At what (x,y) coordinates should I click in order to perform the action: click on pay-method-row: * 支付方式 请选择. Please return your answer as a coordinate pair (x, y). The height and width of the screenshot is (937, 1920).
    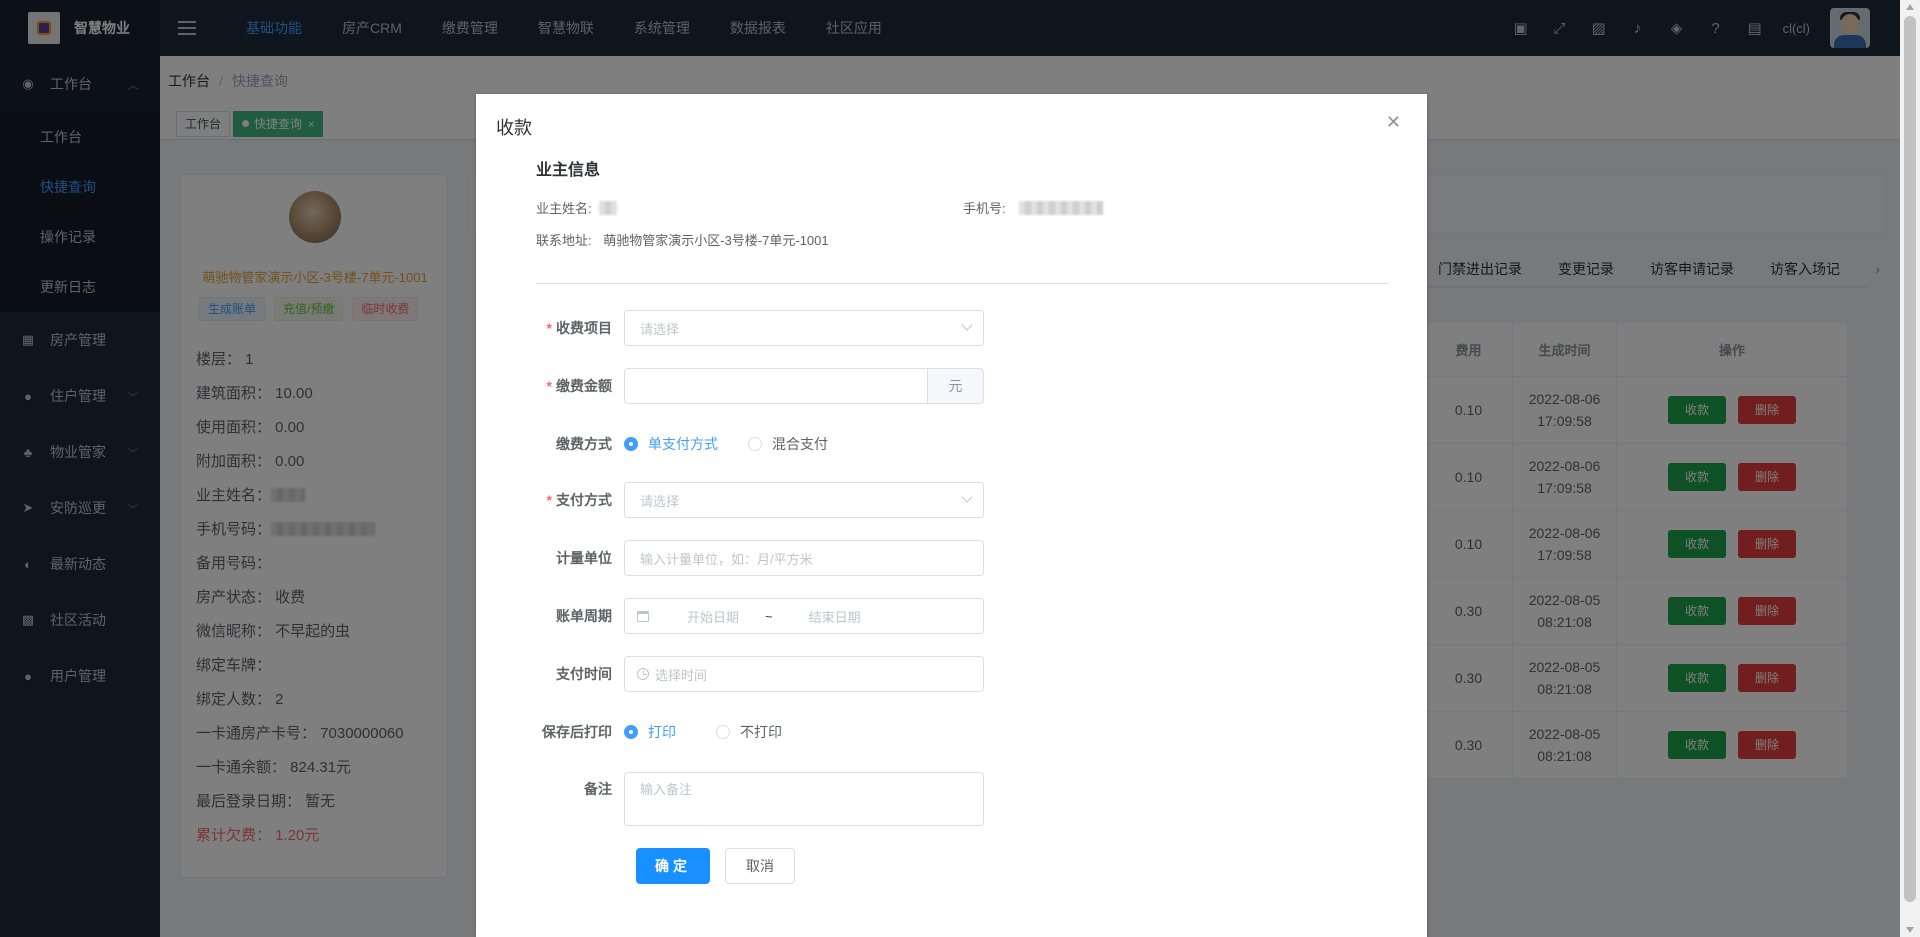
    Looking at the image, I should click on (760, 500).